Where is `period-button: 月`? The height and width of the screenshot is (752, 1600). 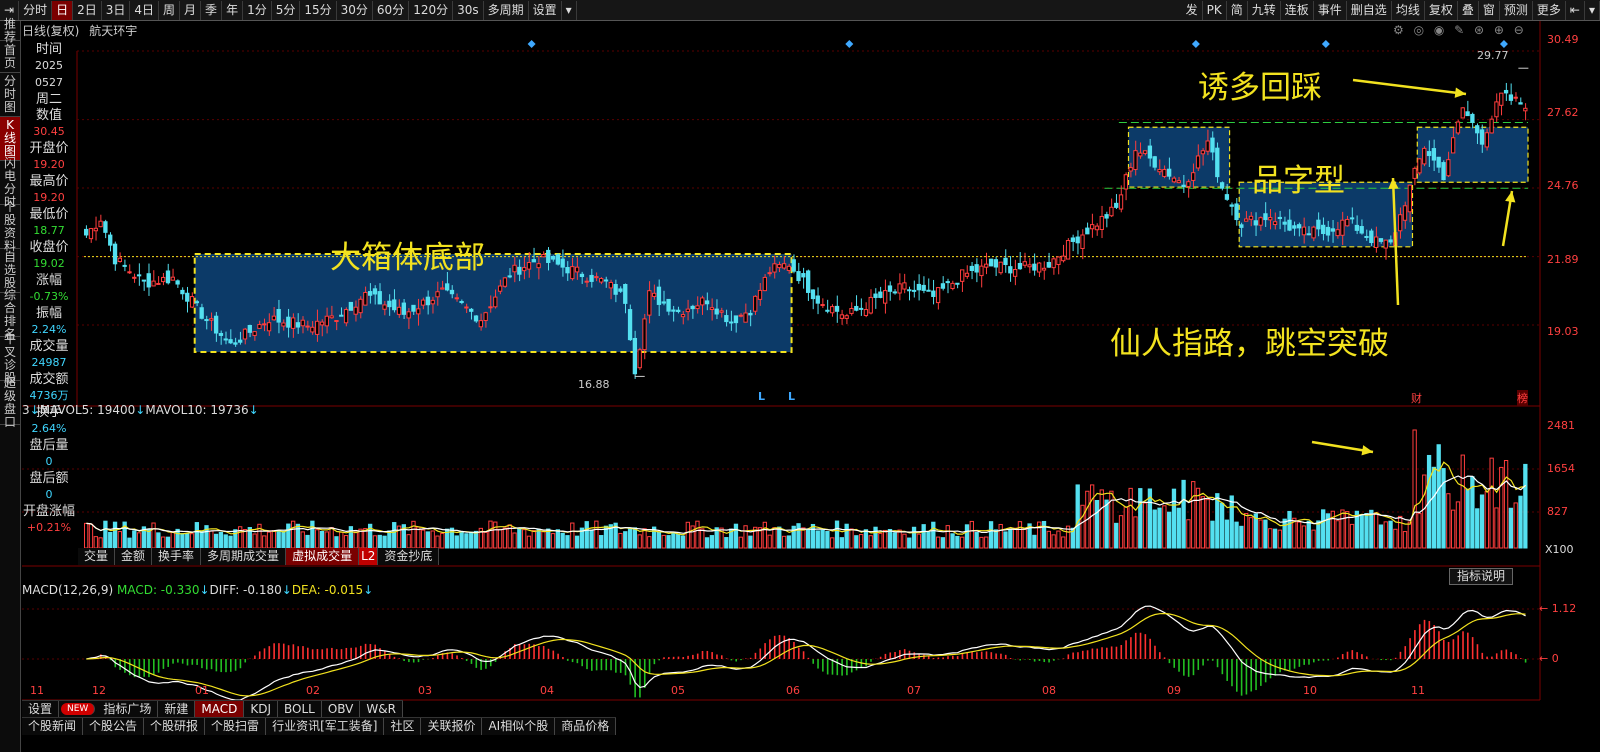
period-button: 月 is located at coordinates (191, 10).